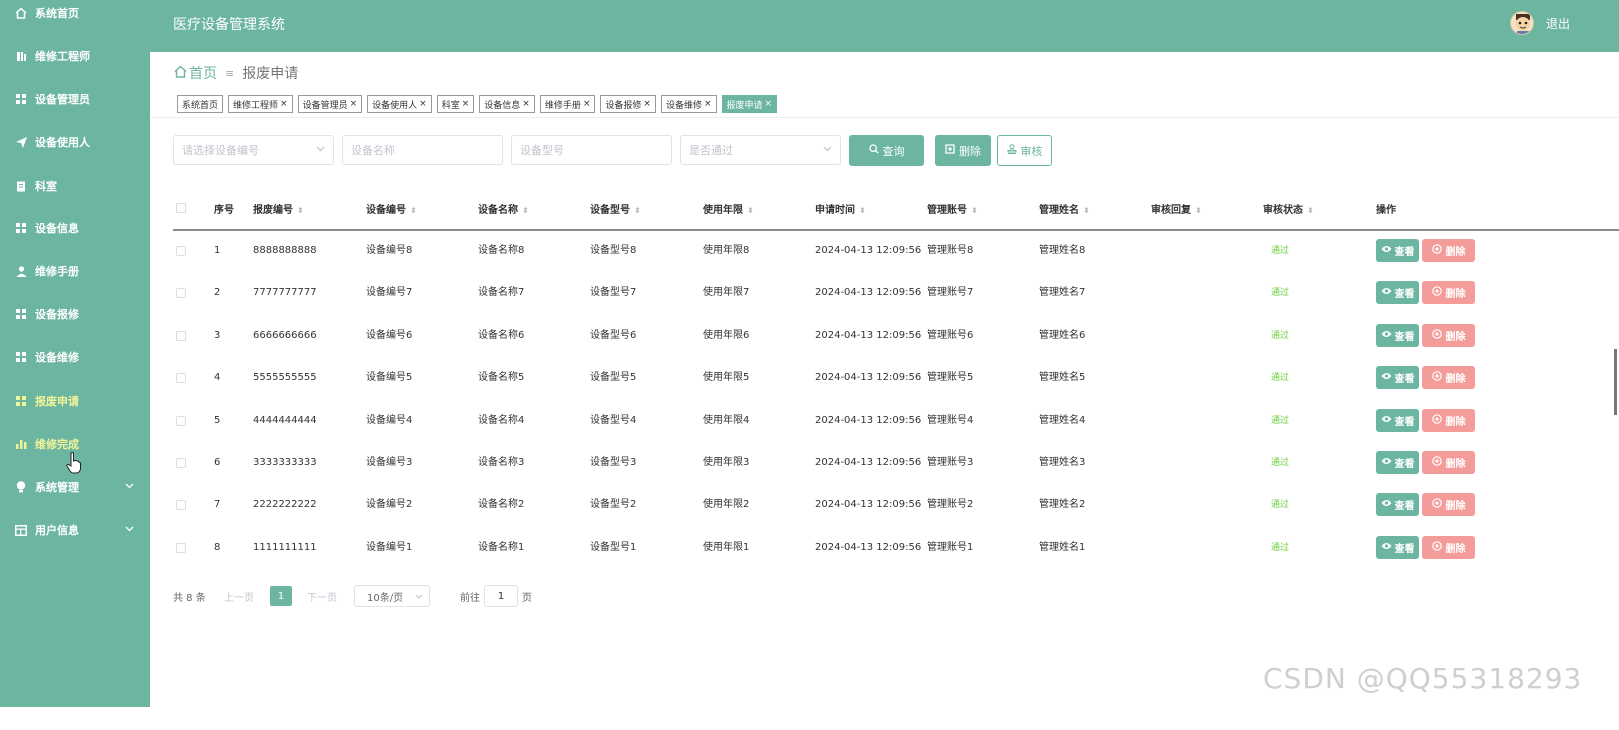  What do you see at coordinates (75, 530) in the screenshot?
I see `sidebar-item-user-info: 用户信息` at bounding box center [75, 530].